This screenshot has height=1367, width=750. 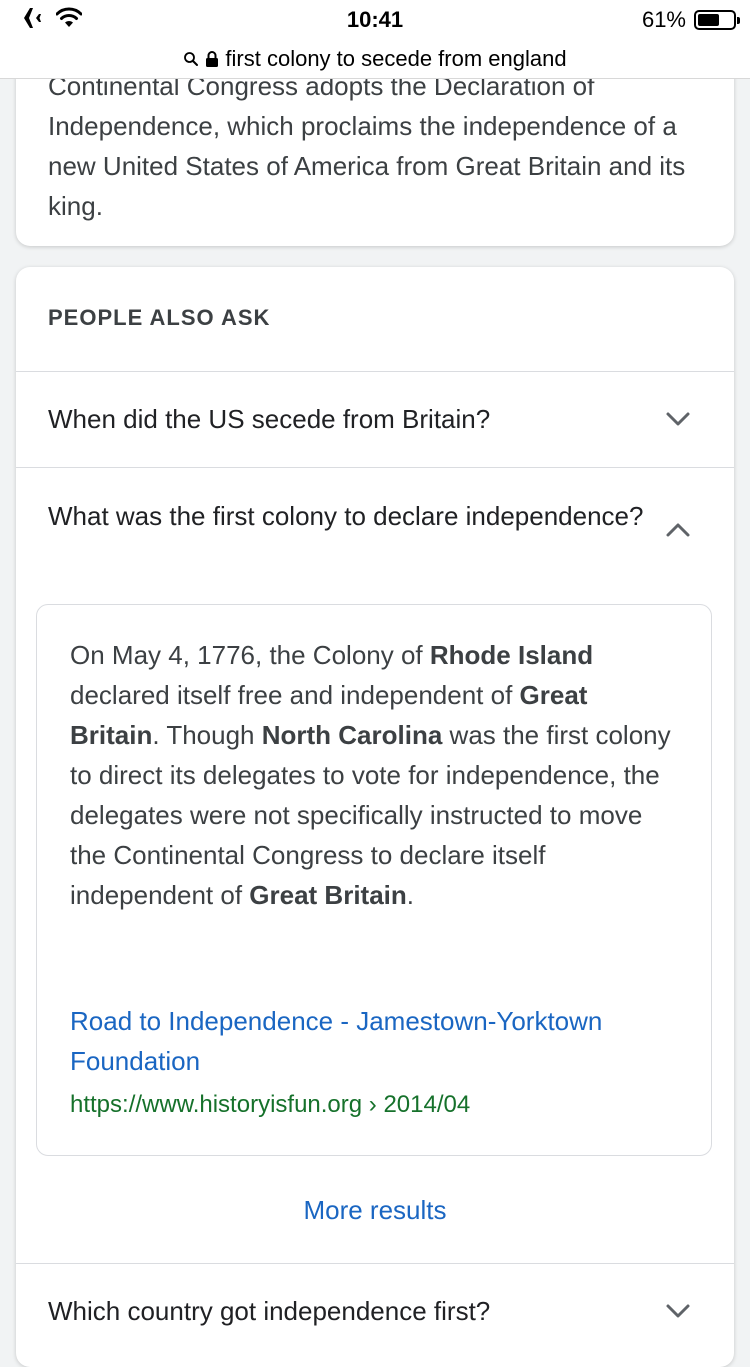 What do you see at coordinates (511, 655) in the screenshot?
I see `answer-bold-text: Rhode Island` at bounding box center [511, 655].